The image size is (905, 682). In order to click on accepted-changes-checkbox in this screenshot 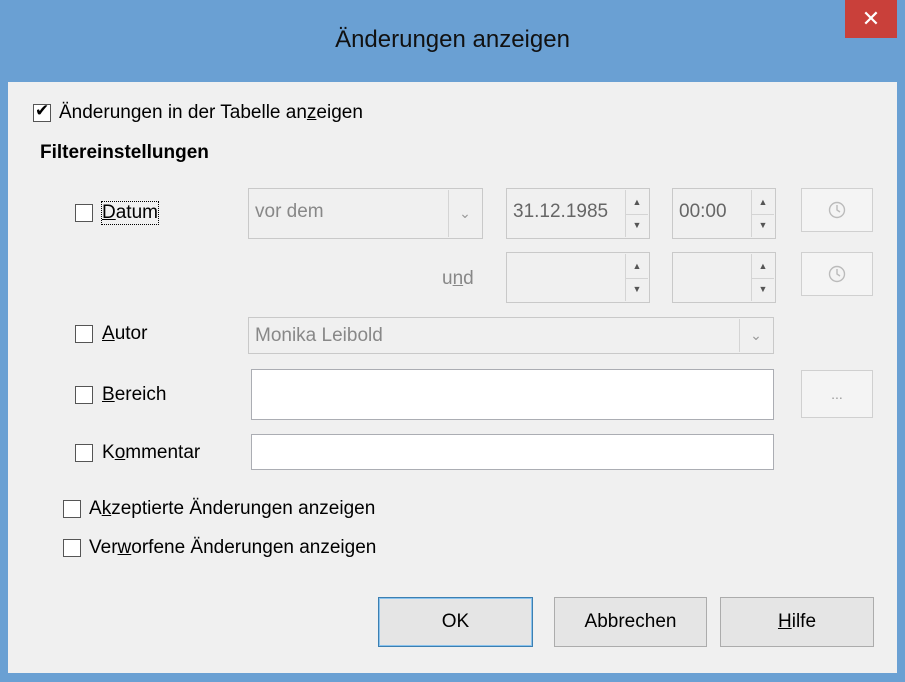, I will do `click(72, 509)`.